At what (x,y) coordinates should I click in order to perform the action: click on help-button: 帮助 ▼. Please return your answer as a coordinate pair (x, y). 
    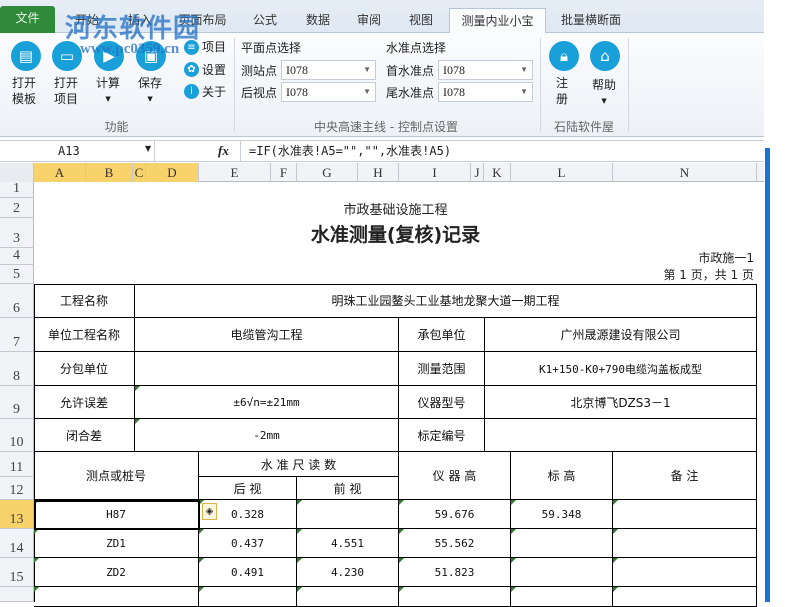
    Looking at the image, I should click on (604, 93).